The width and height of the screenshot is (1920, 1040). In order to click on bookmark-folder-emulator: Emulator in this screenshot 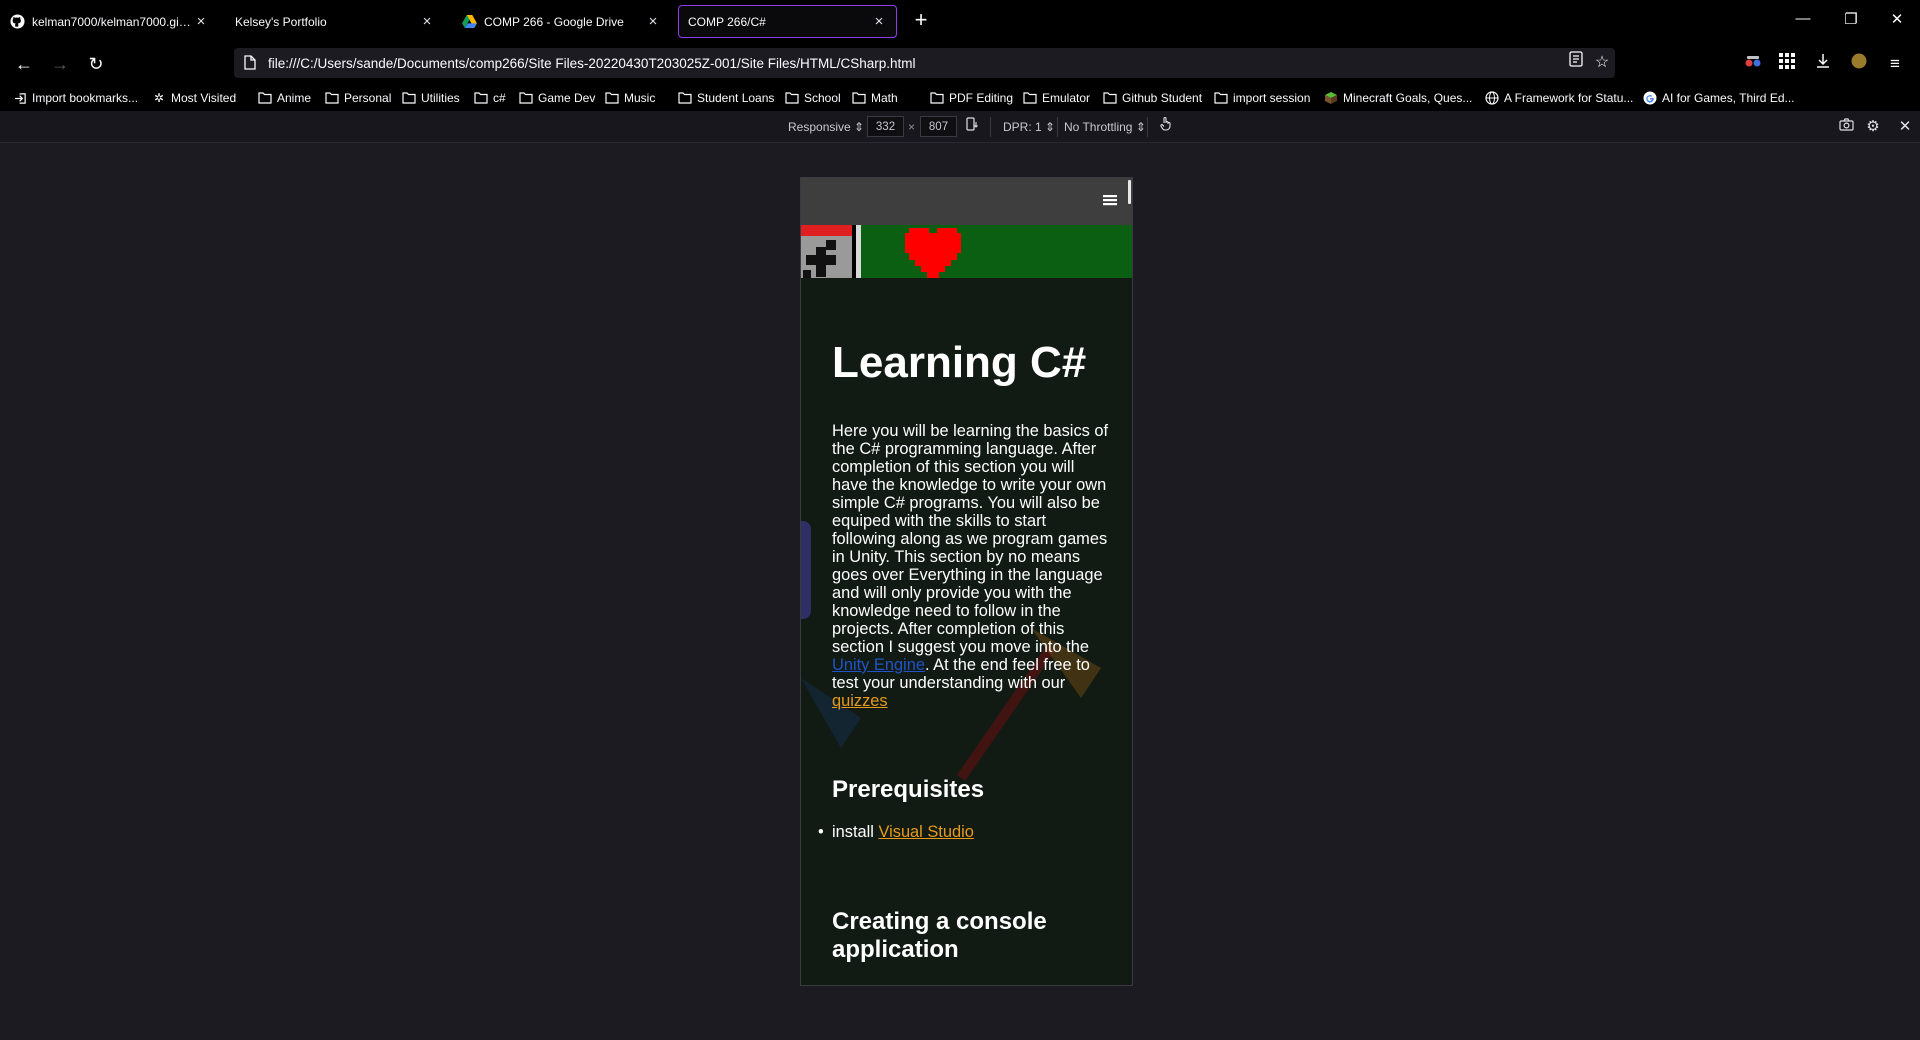, I will do `click(1056, 98)`.